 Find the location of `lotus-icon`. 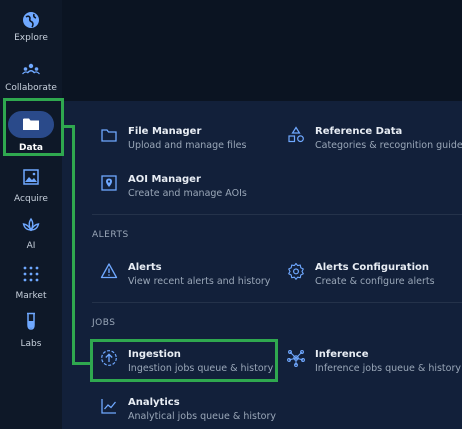

lotus-icon is located at coordinates (31, 224).